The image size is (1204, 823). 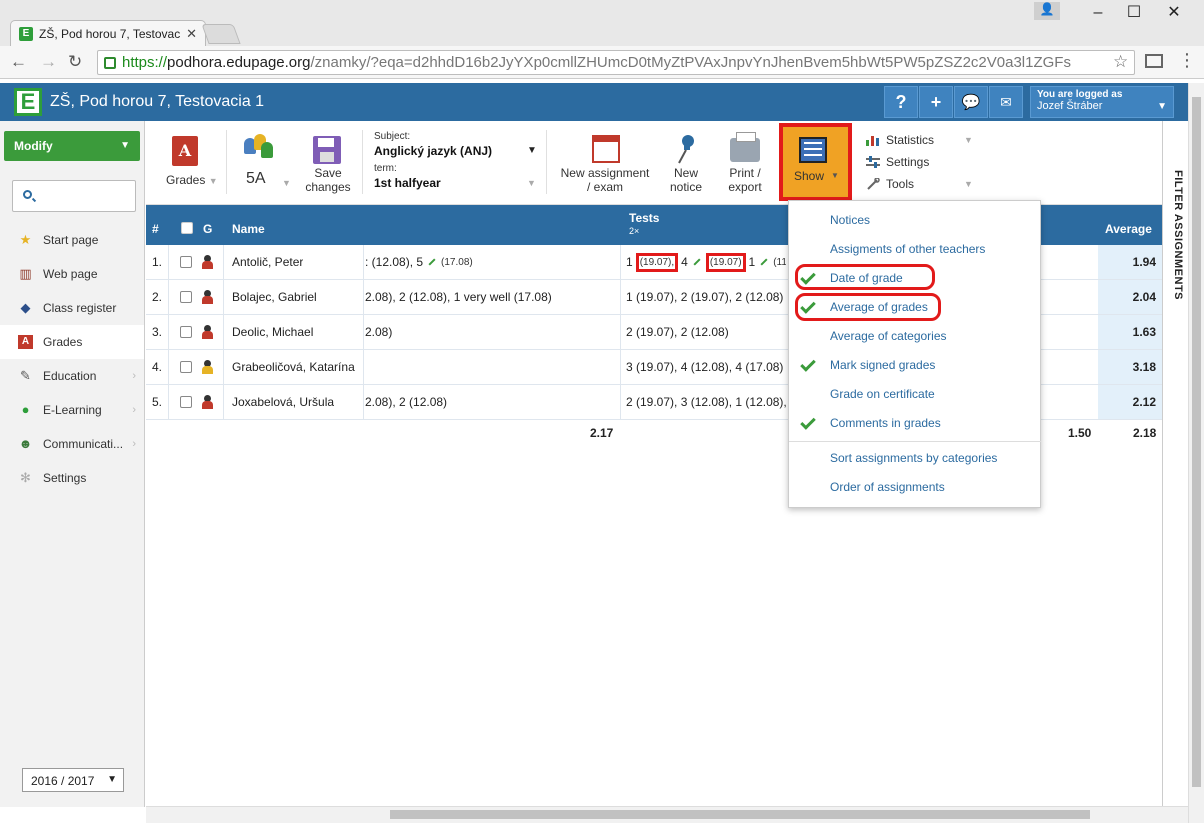 I want to click on mail-icon: ✉, so click(x=1006, y=102).